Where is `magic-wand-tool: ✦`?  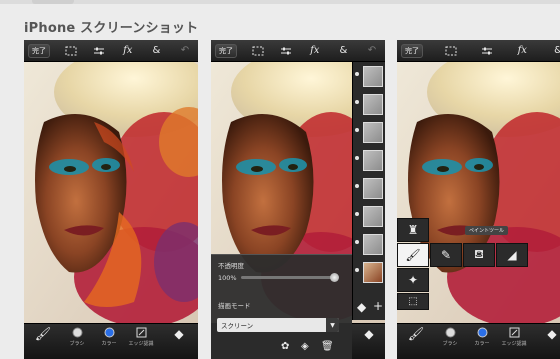
magic-wand-tool: ✦ is located at coordinates (413, 280).